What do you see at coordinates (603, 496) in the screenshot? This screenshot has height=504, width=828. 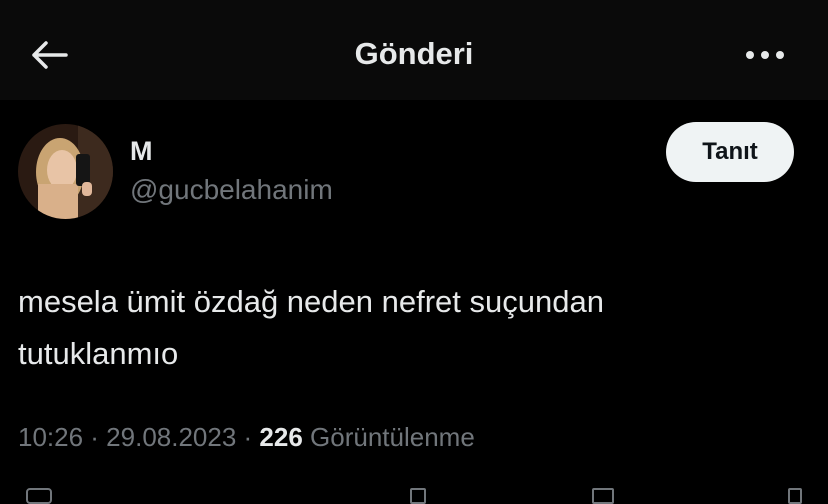 I see `bookmark-icon` at bounding box center [603, 496].